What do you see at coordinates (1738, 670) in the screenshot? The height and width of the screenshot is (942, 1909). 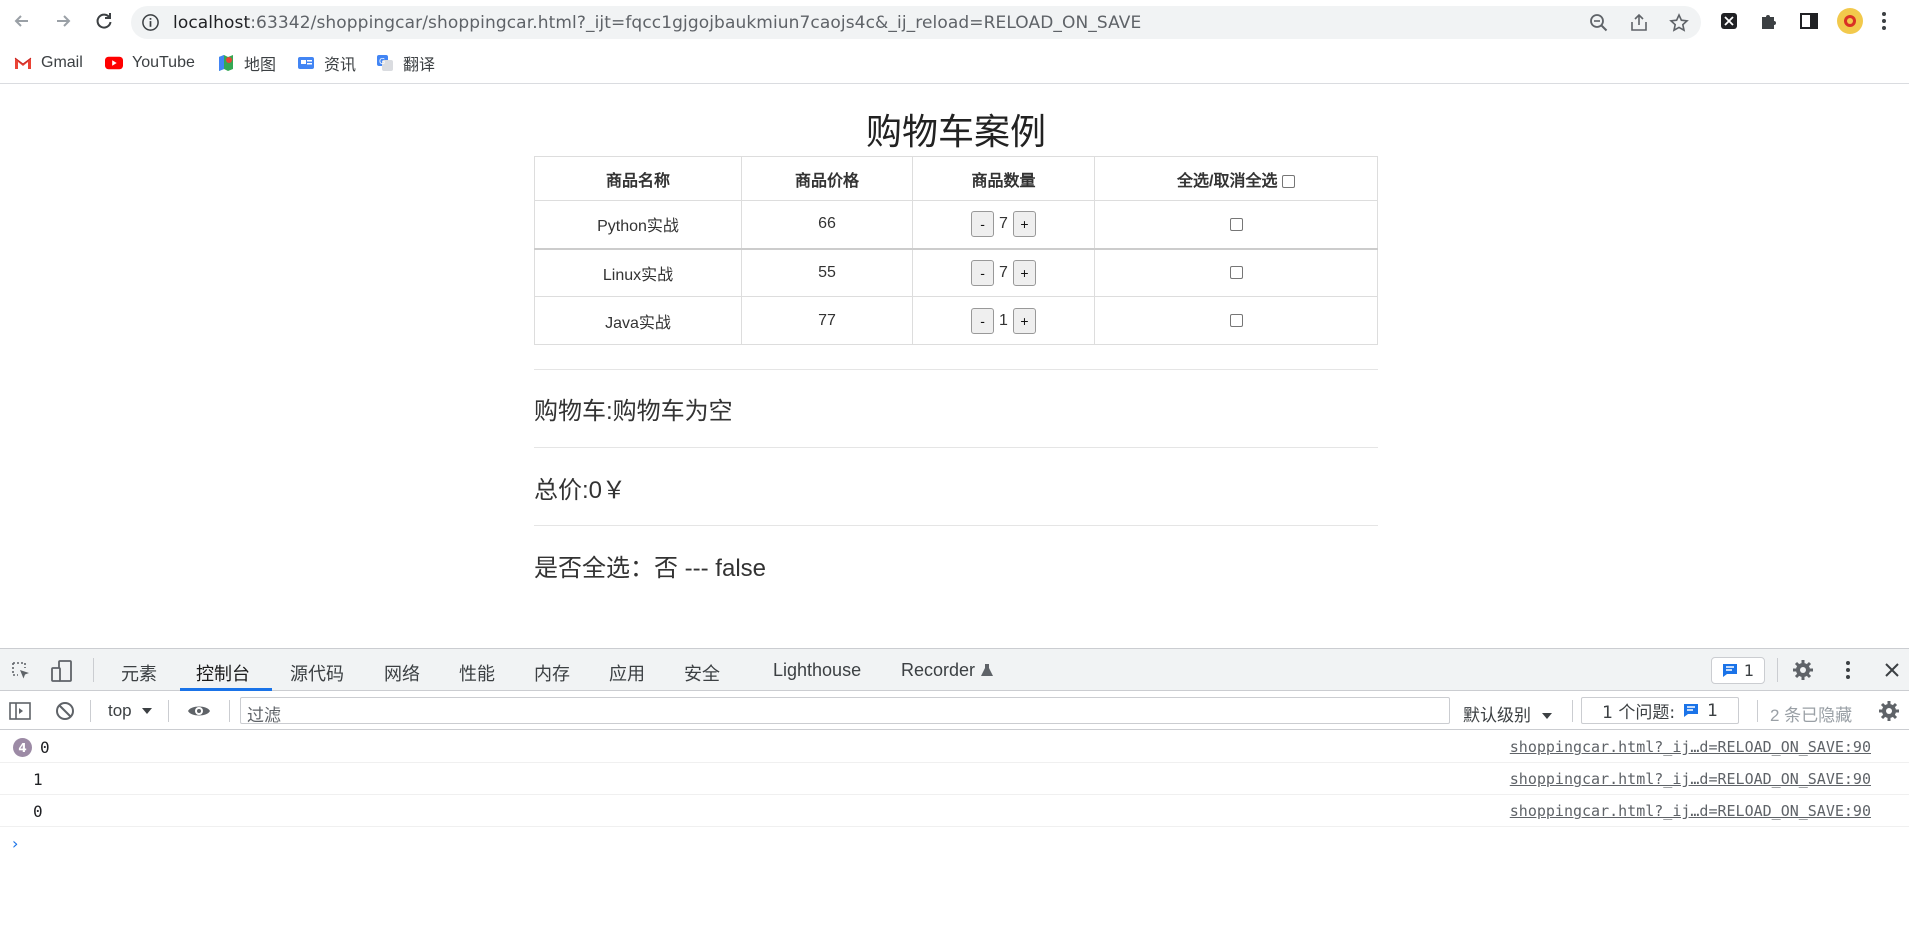 I see `messages-badge: 1` at bounding box center [1738, 670].